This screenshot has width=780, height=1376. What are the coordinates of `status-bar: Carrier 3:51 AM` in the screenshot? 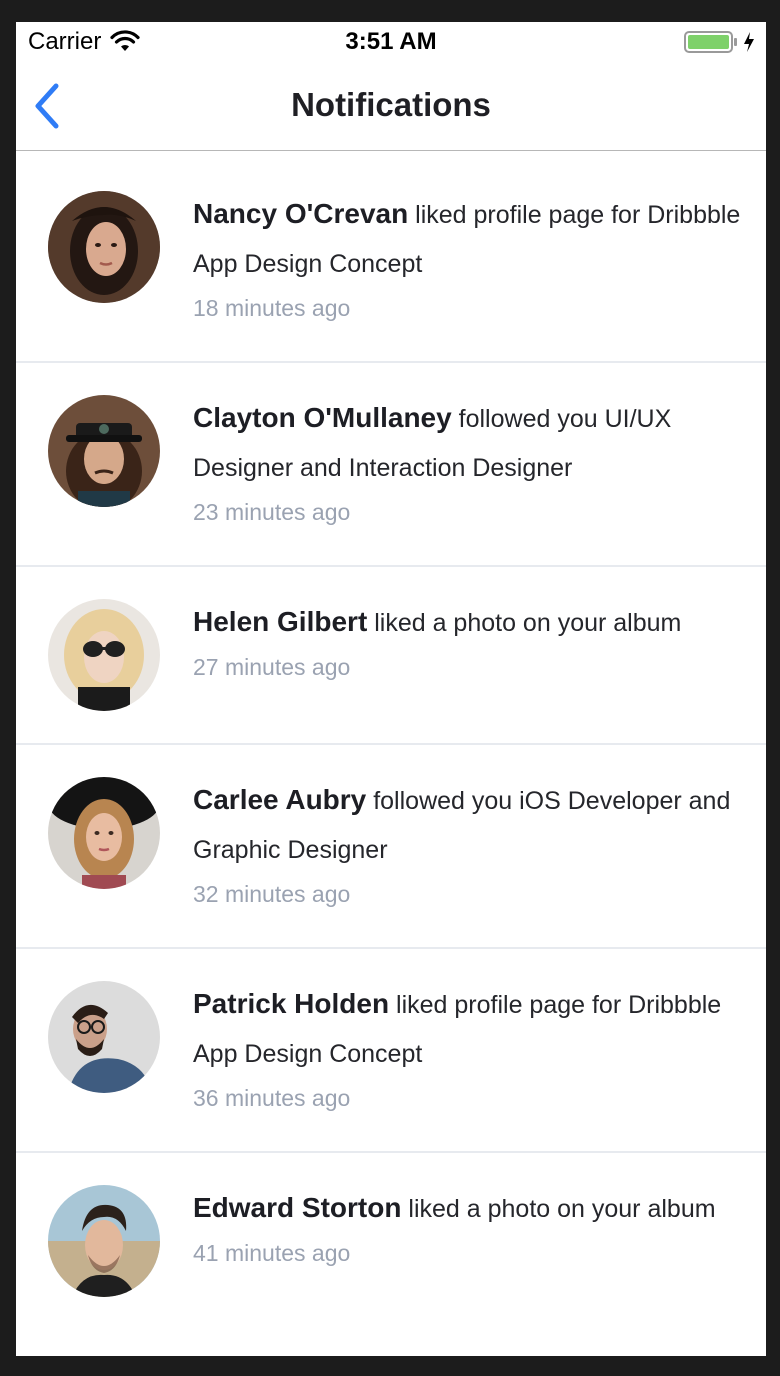 It's located at (391, 43).